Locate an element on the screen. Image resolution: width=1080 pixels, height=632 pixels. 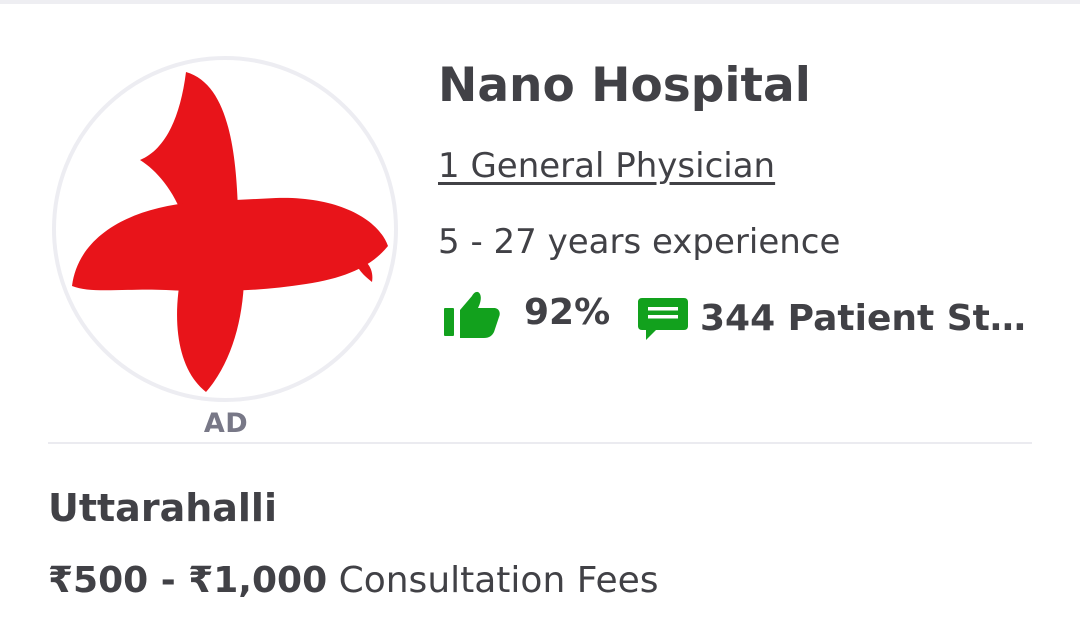
consultation-fees: ₹500 - ₹1,000 Consultation Fees is located at coordinates (353, 580).